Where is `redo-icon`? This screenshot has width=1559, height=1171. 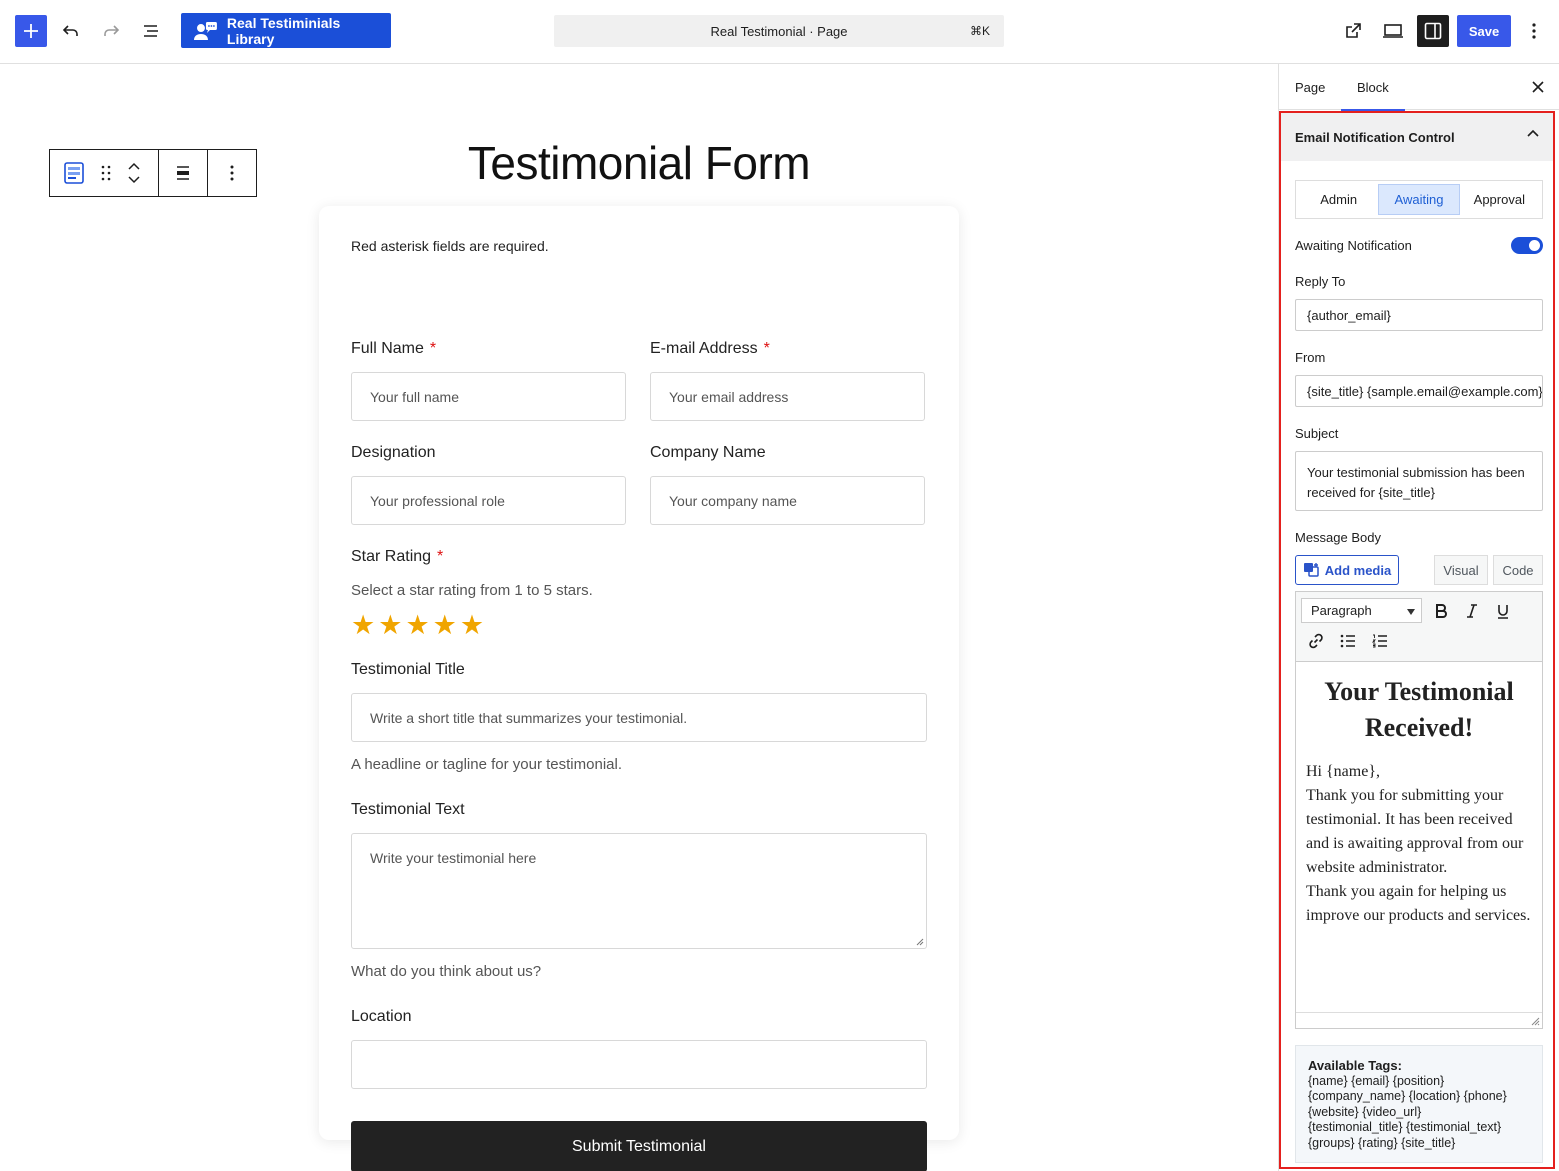
redo-icon is located at coordinates (112, 30).